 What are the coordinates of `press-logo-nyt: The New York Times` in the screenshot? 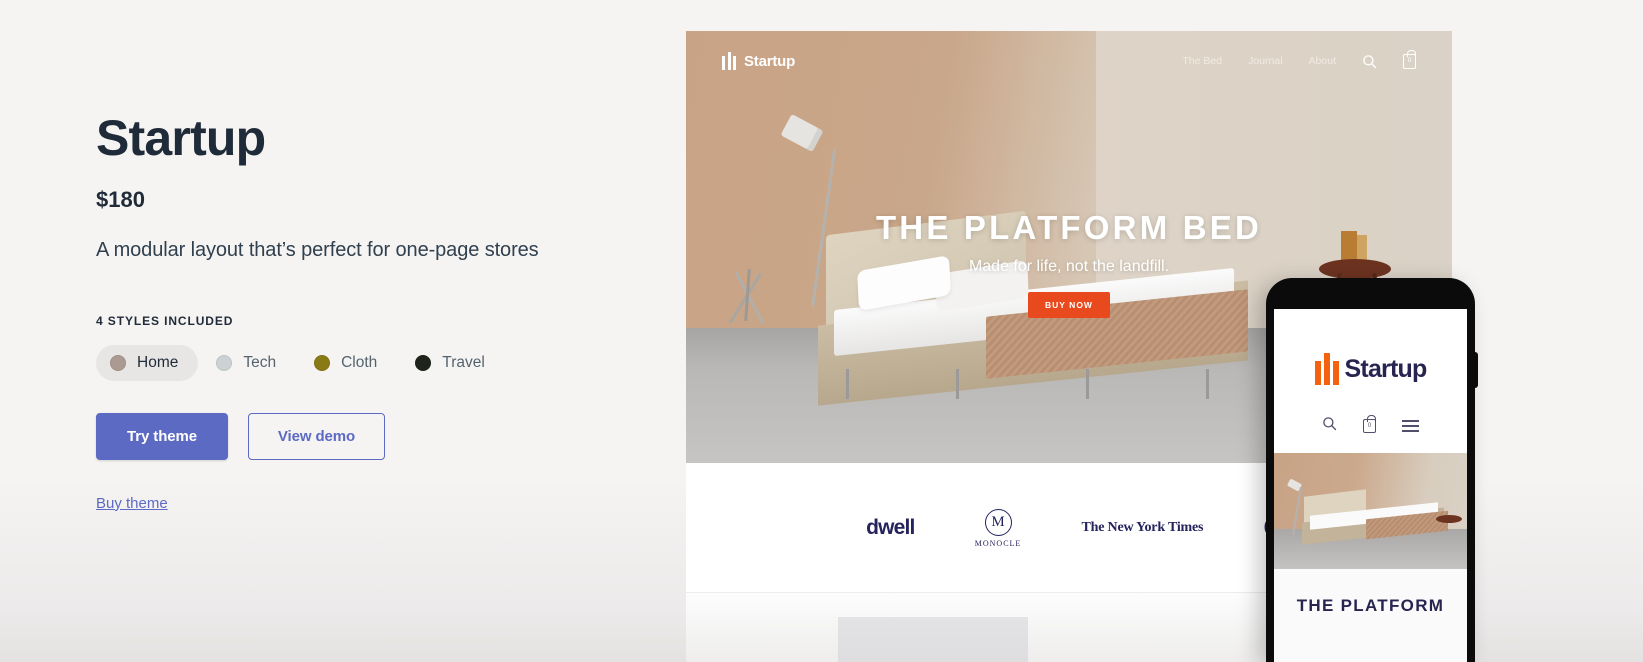 It's located at (1142, 527).